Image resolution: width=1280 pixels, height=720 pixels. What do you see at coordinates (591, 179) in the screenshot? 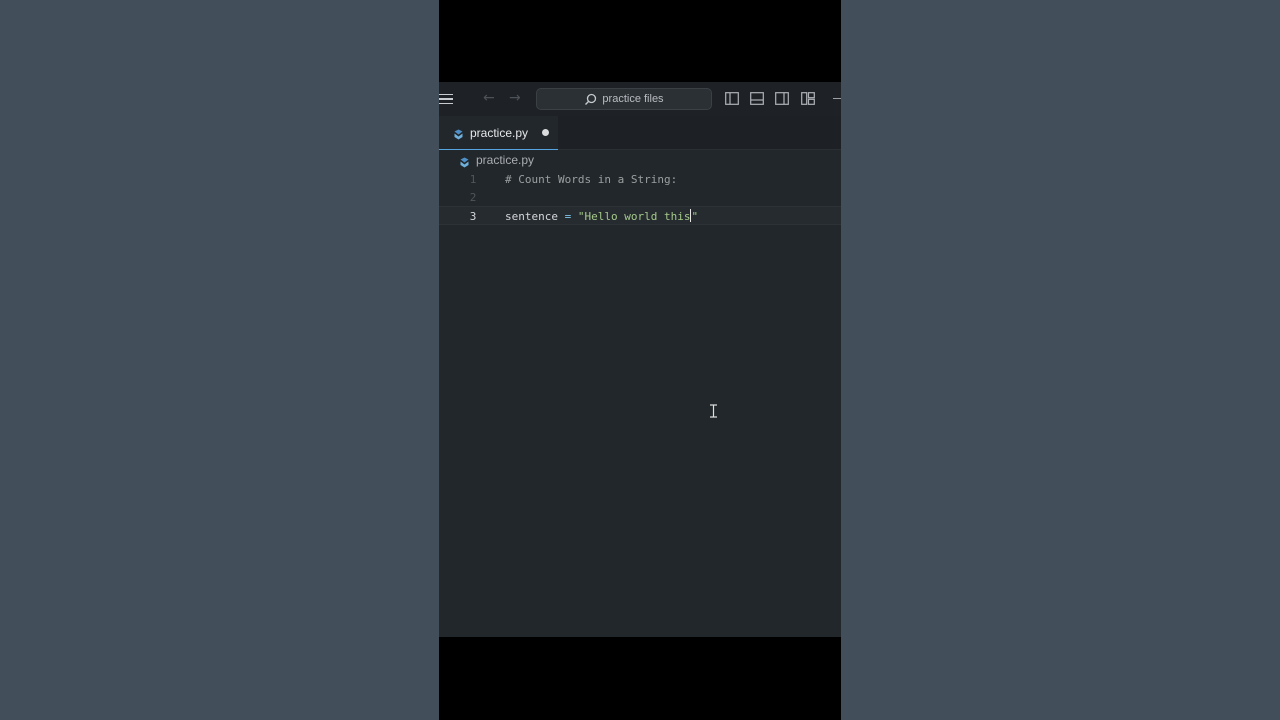
I see `code-comment: # Count Words in a String:` at bounding box center [591, 179].